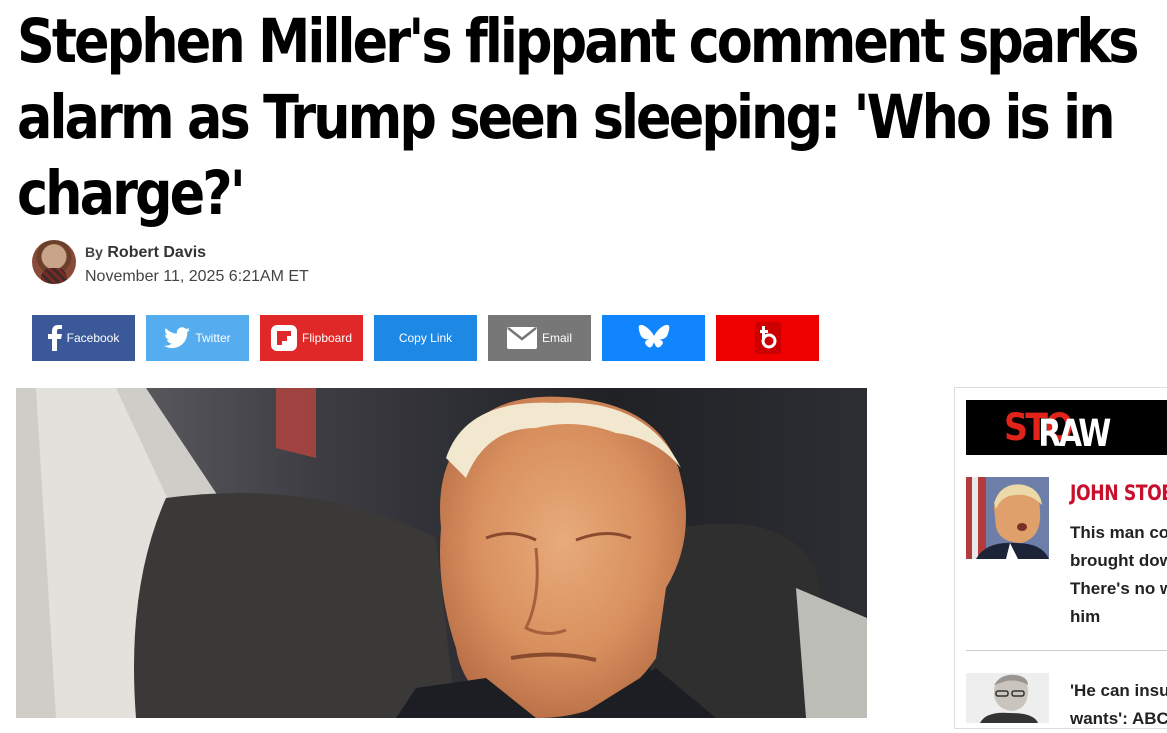 The width and height of the screenshot is (1167, 733). Describe the element at coordinates (94, 252) in the screenshot. I see `byline-prefix: By` at that location.